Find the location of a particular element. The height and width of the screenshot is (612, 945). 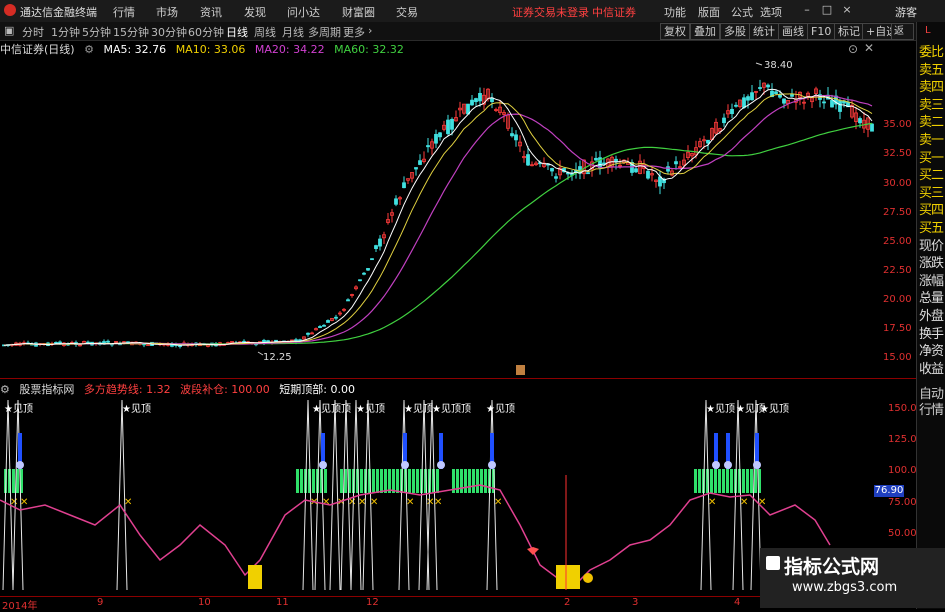

minimize-icon: – is located at coordinates (807, 10).